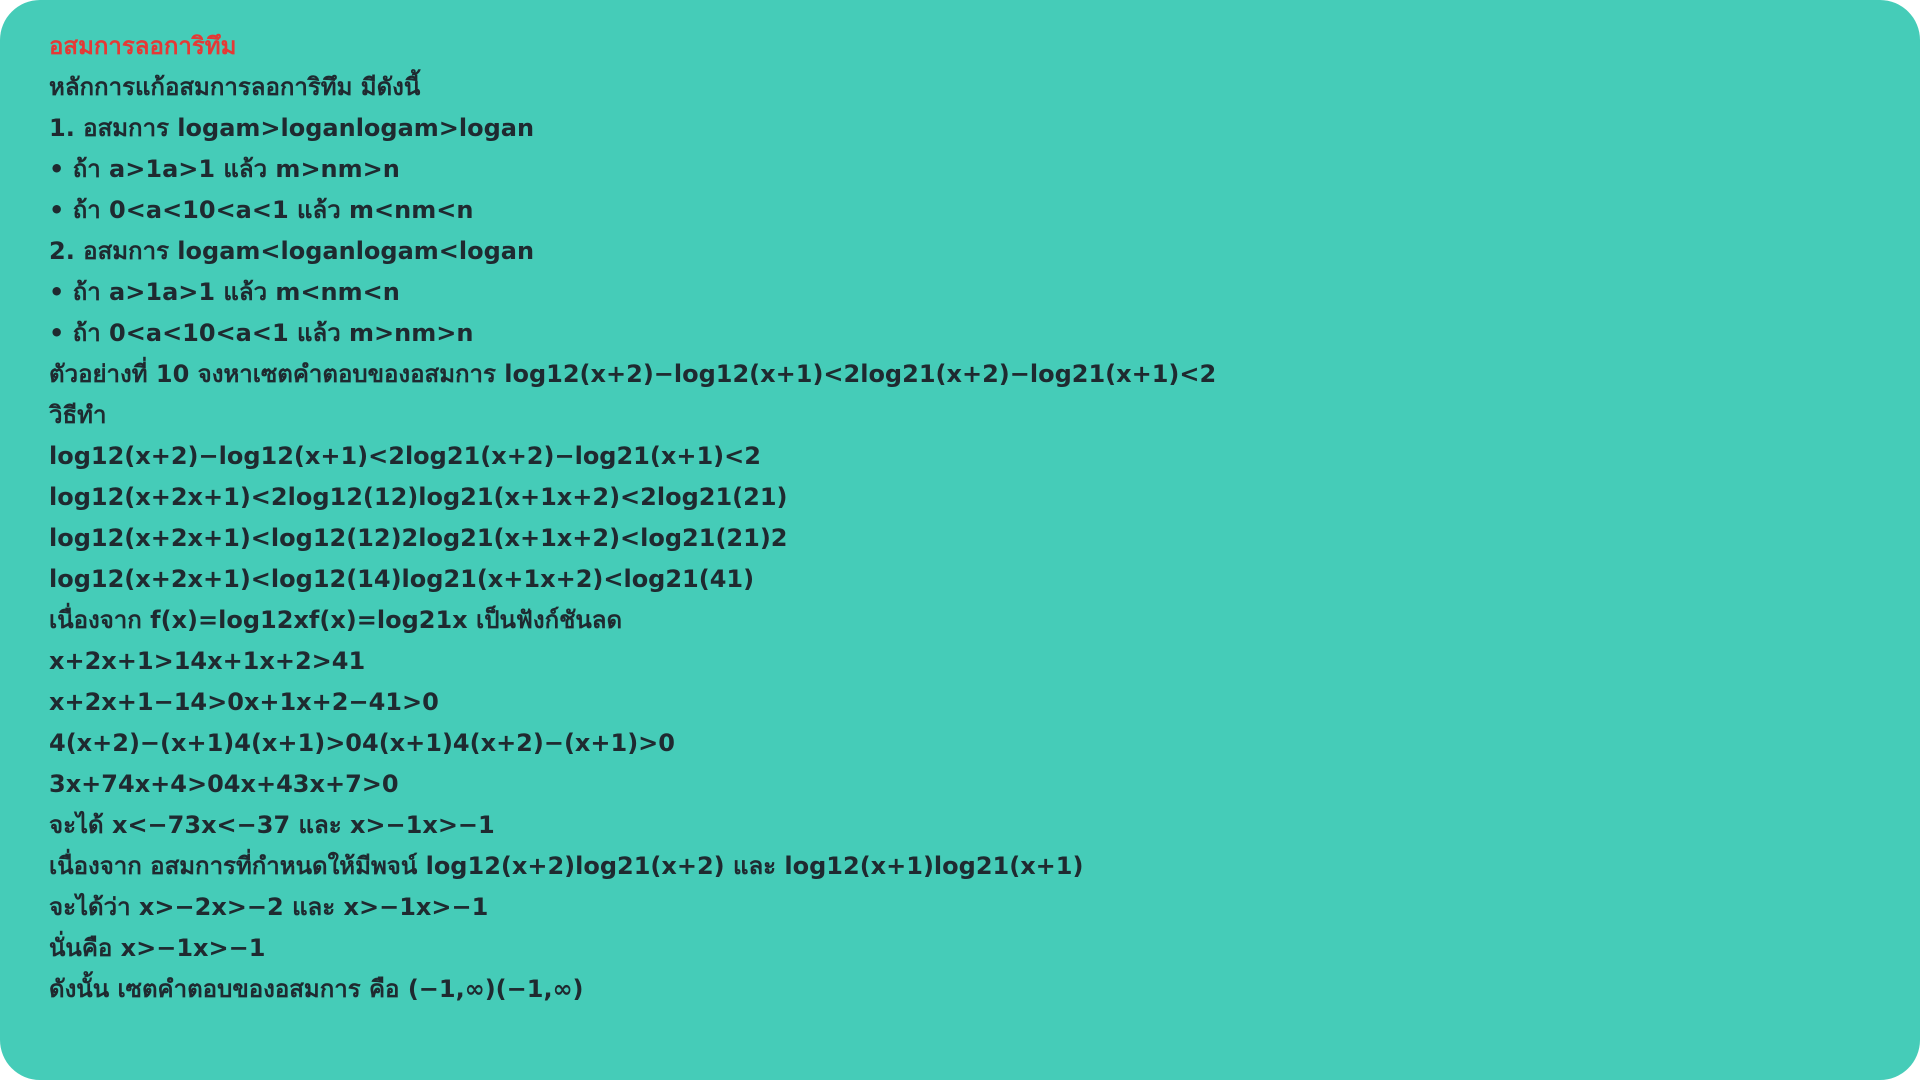  Describe the element at coordinates (362, 743) in the screenshot. I see `text-line: 4(x+2)−(x+1)4(x+1)>04(x+1)4(x+2)−(x+1)>0` at that location.